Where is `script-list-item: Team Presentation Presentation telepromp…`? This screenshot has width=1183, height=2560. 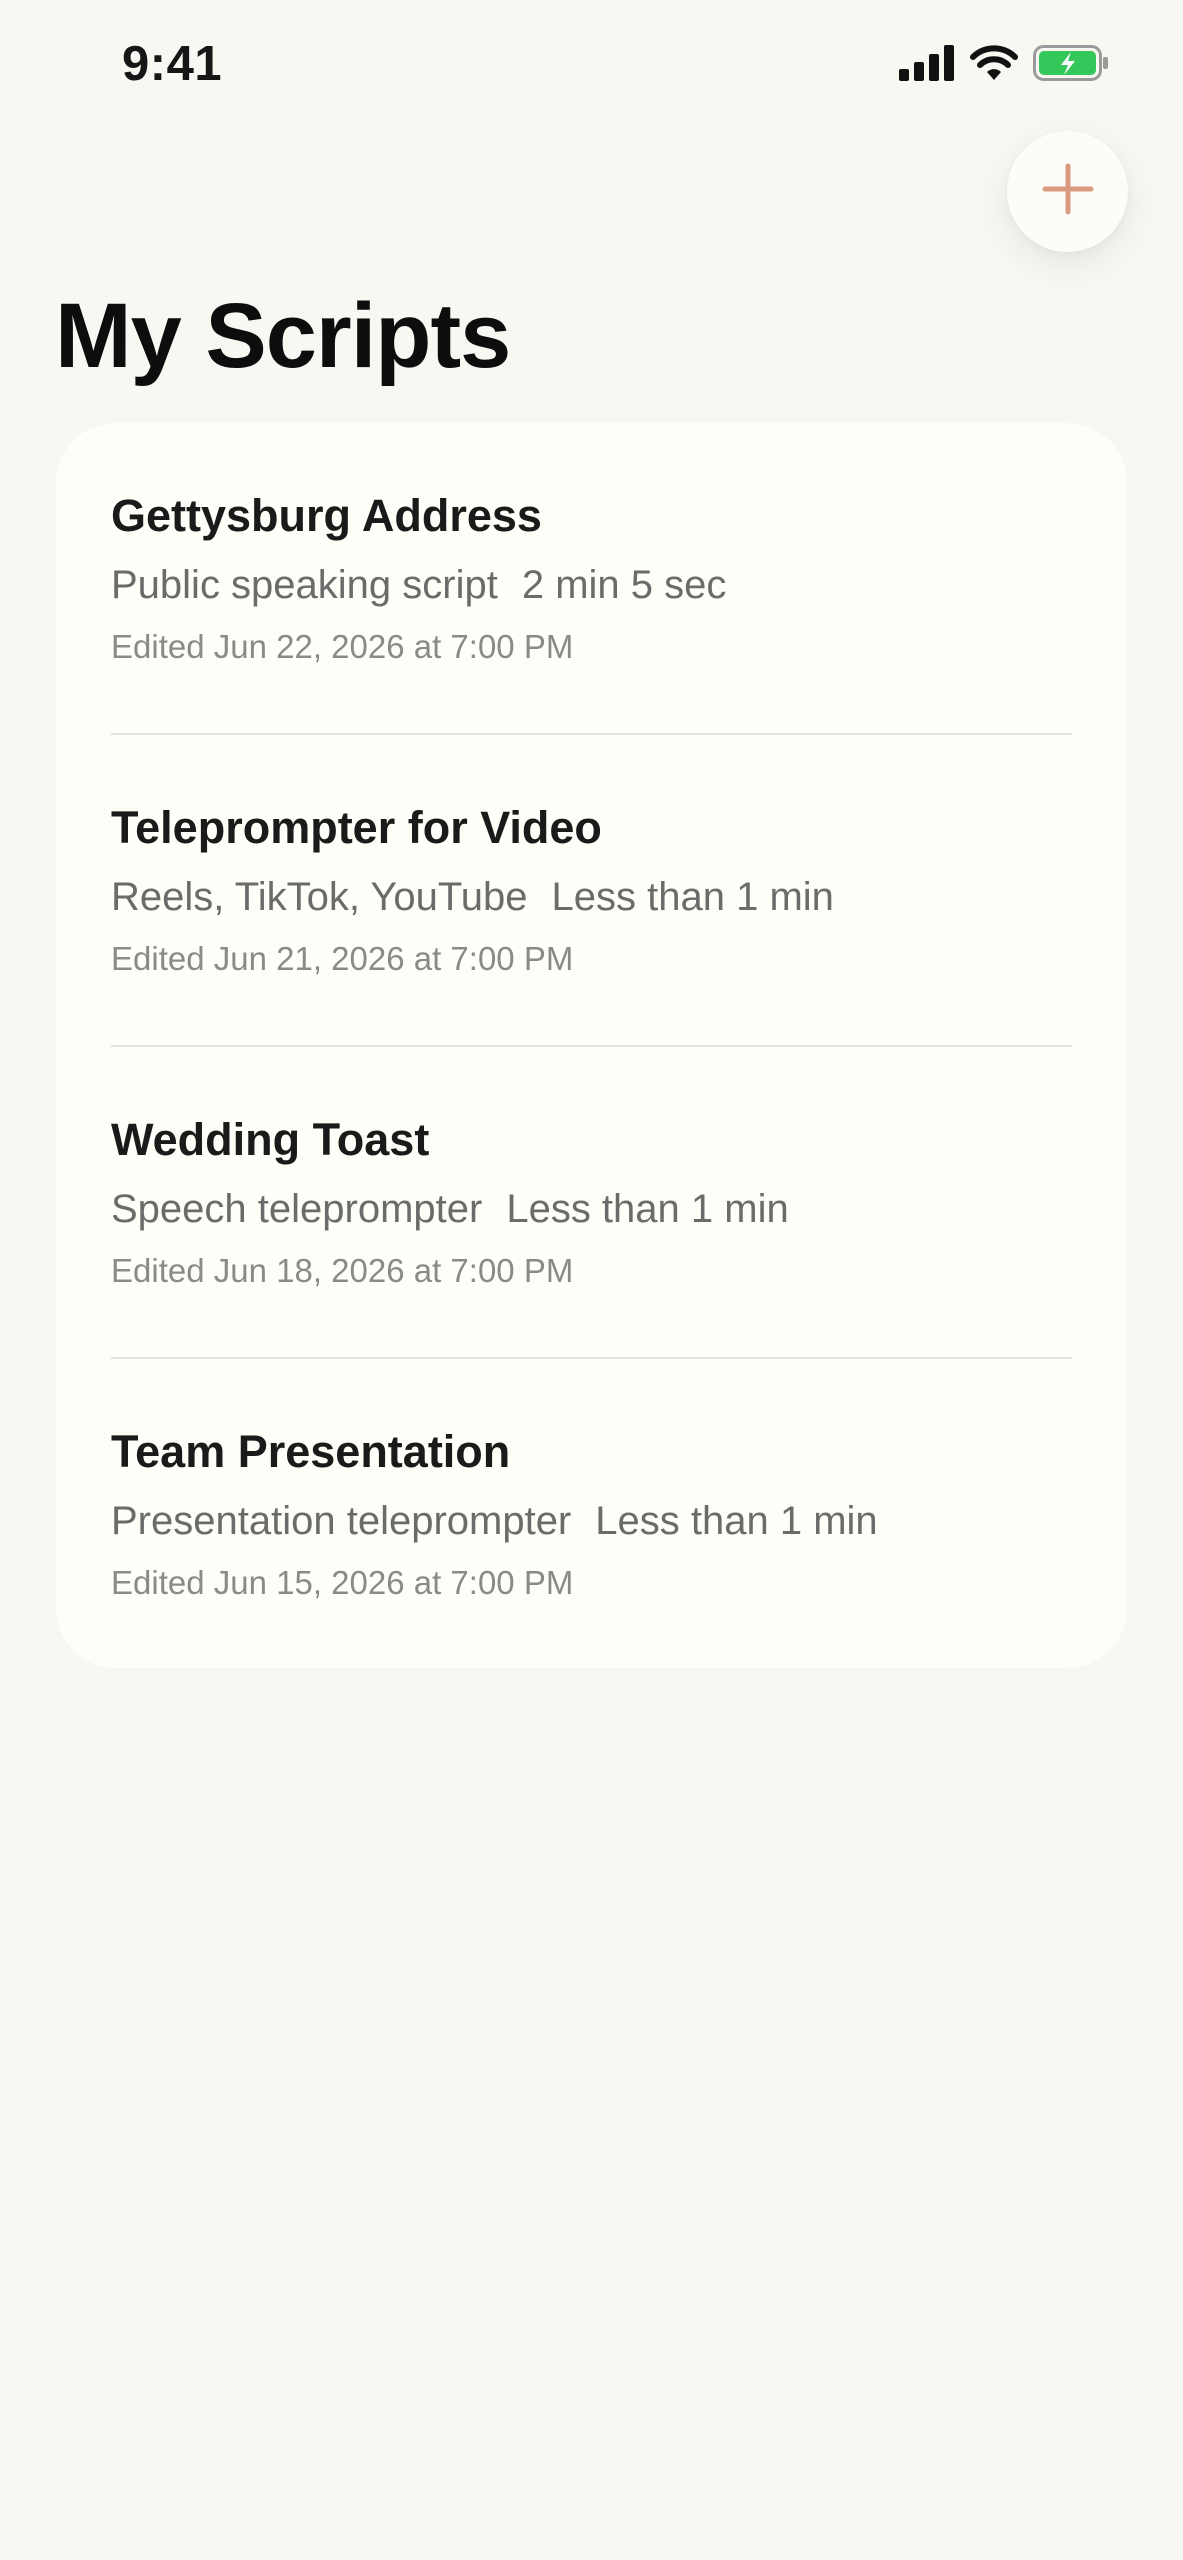
script-list-item: Team Presentation Presentation telepromp… is located at coordinates (591, 1515).